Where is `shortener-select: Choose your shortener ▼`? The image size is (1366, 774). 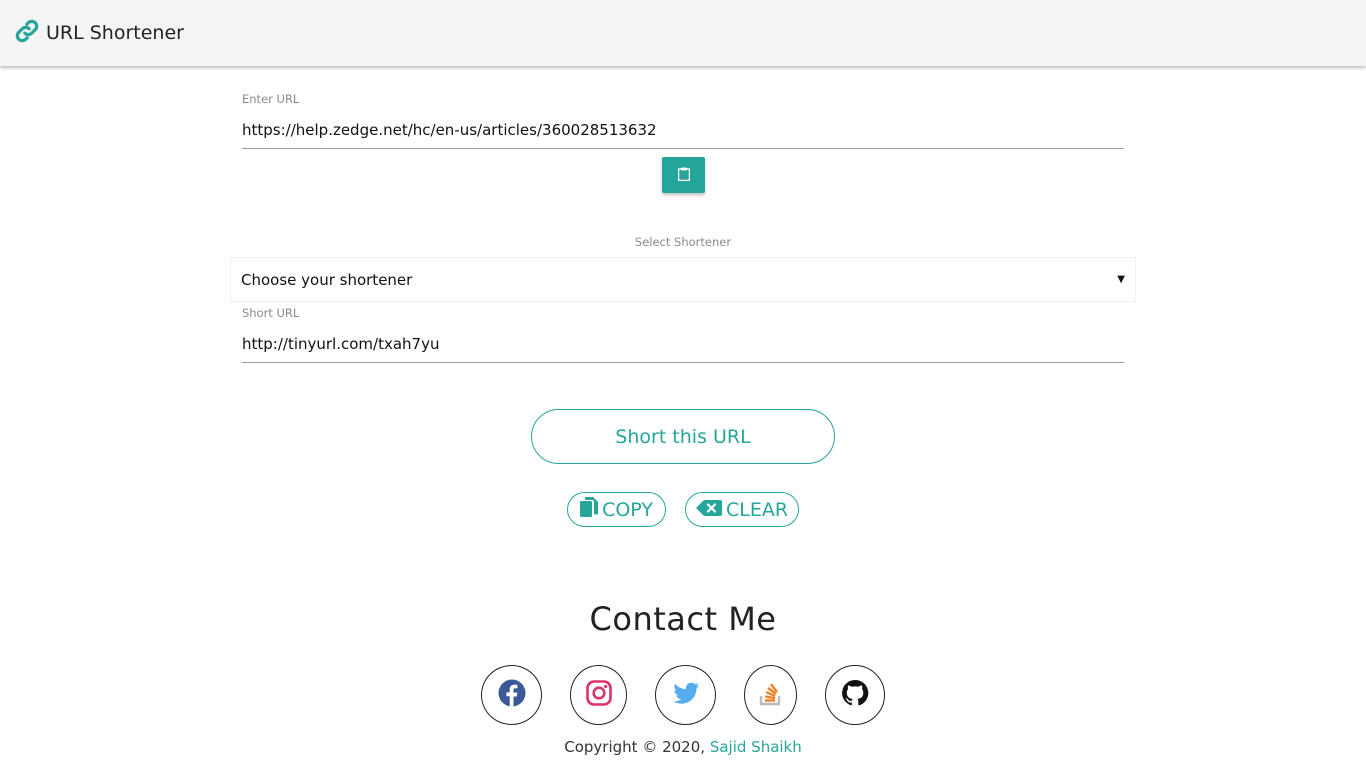
shortener-select: Choose your shortener ▼ is located at coordinates (683, 279).